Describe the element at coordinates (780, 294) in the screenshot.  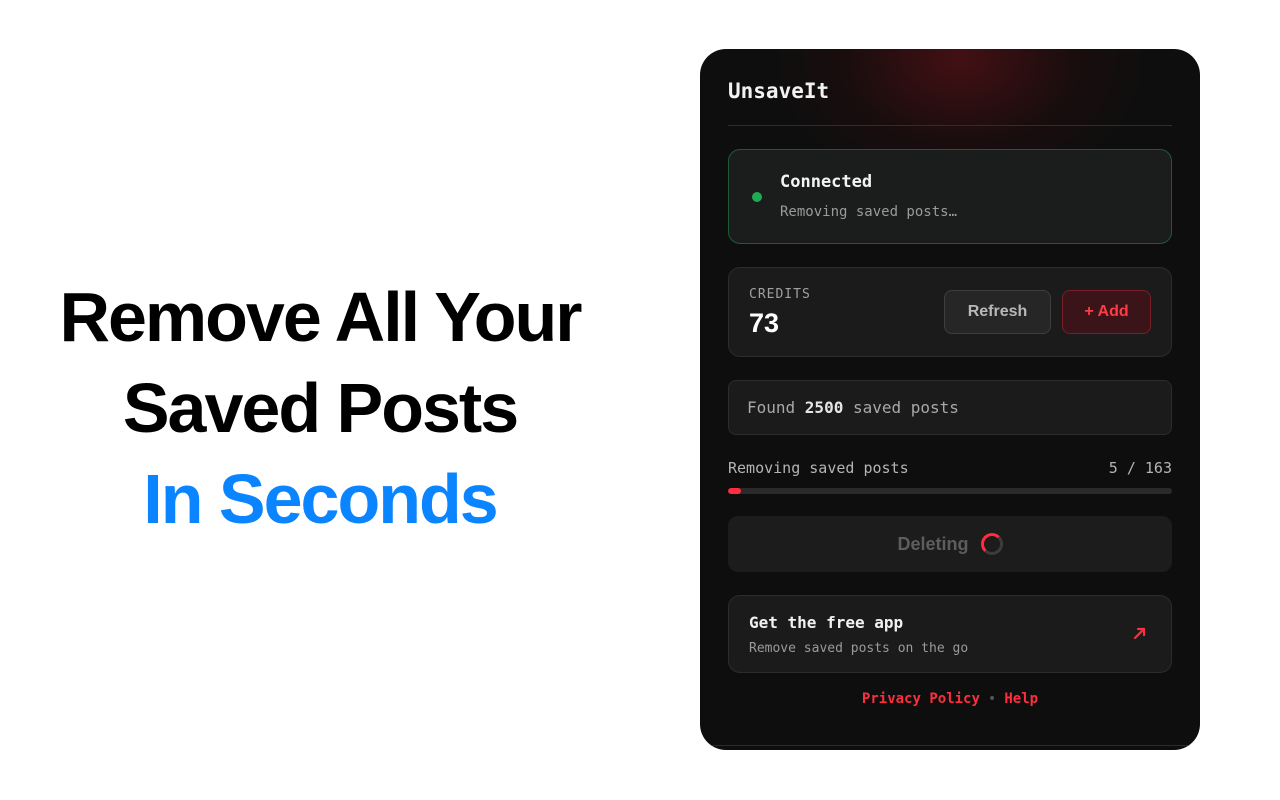
I see `credits-label: CREDITS` at that location.